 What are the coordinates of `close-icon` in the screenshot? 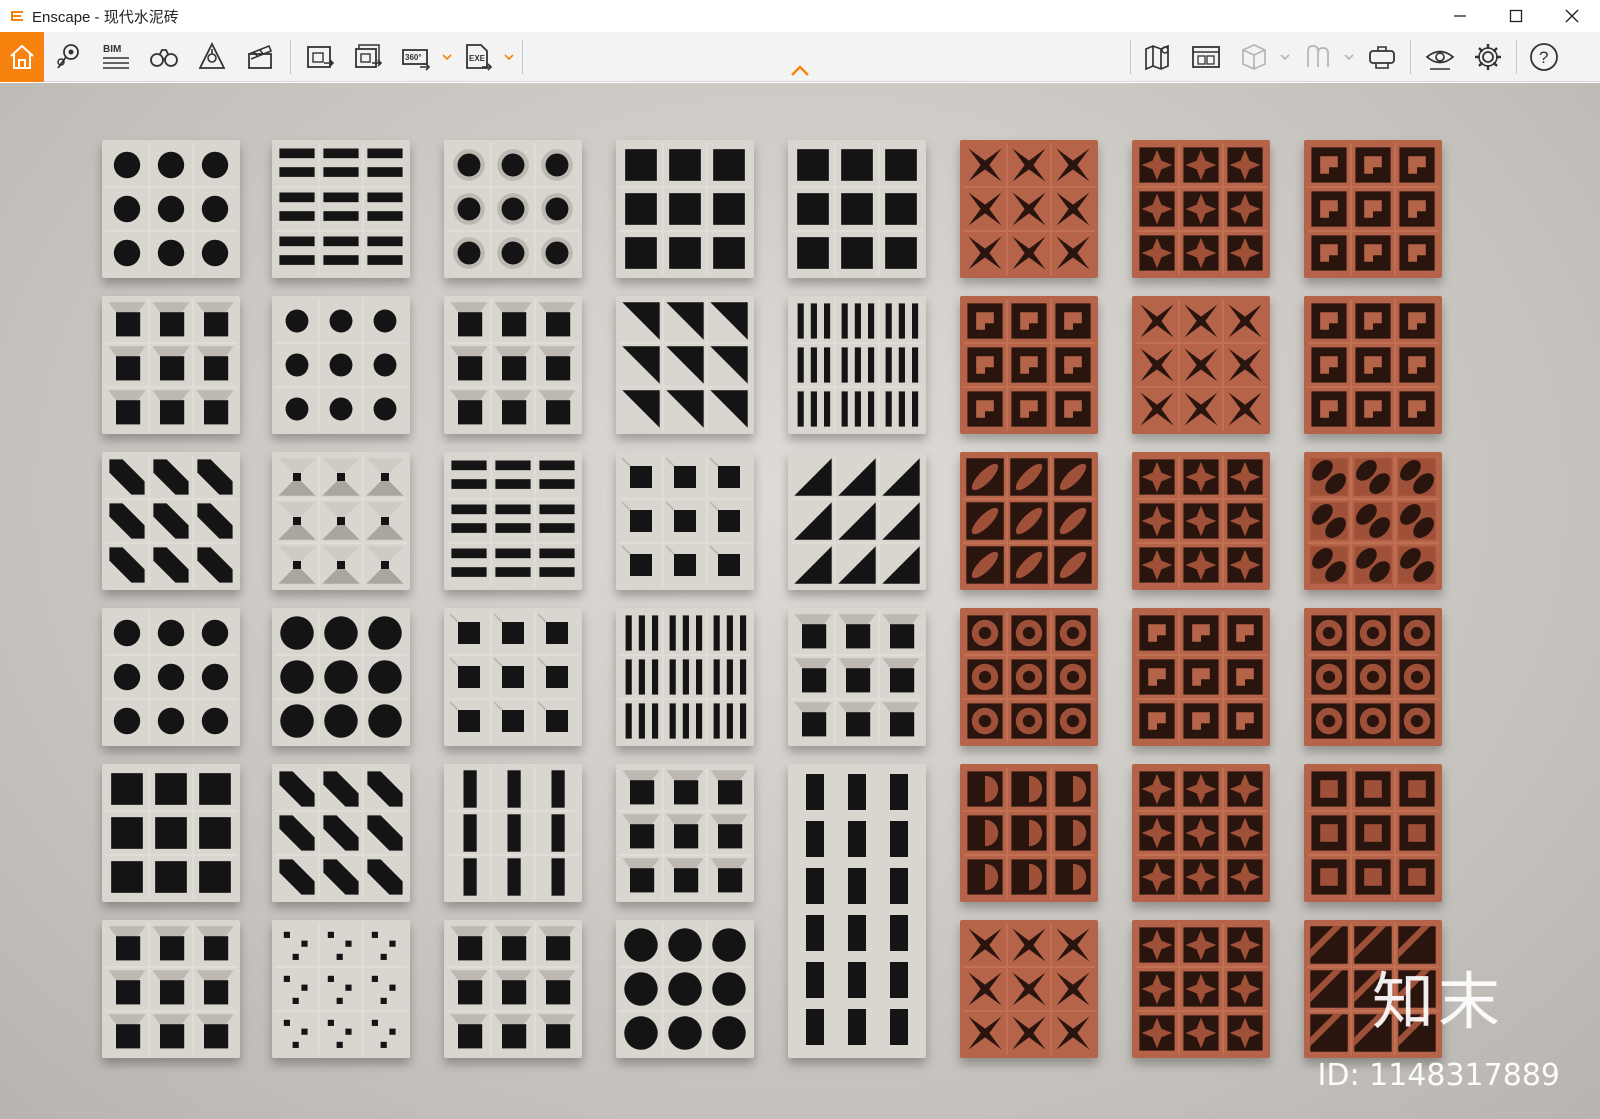 It's located at (1572, 16).